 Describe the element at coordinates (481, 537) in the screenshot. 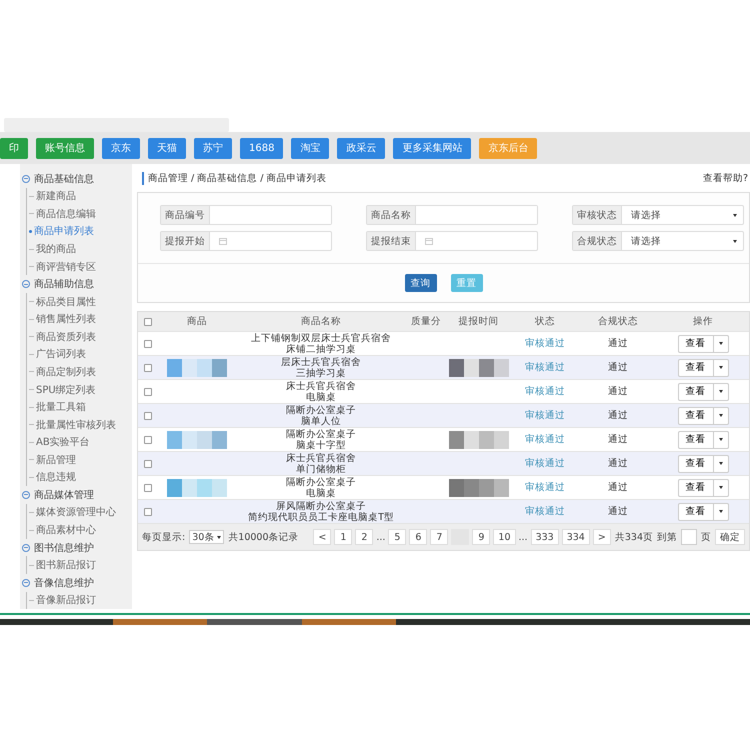

I see `page-button: 9` at that location.